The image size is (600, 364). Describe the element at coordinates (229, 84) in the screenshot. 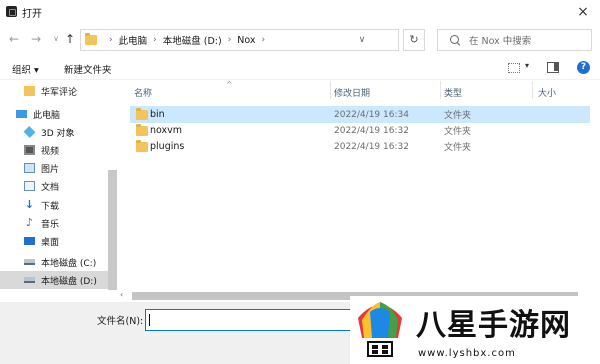

I see `sort-ascending-icon: ^` at that location.